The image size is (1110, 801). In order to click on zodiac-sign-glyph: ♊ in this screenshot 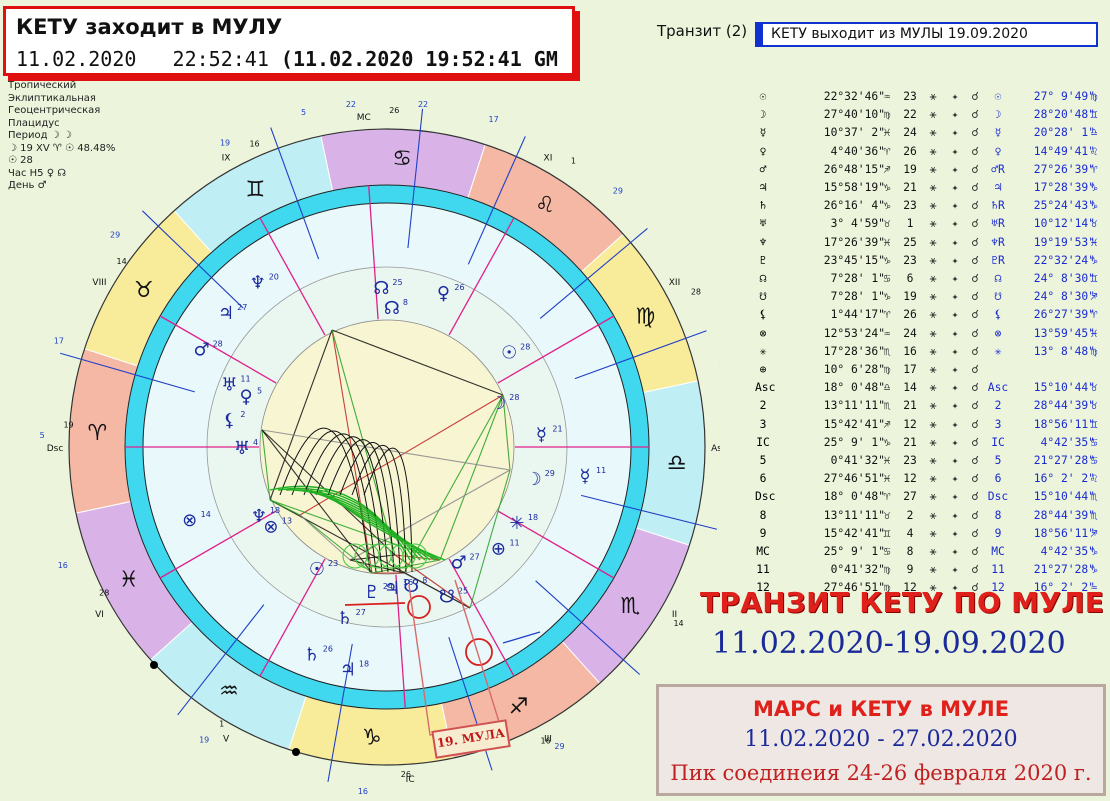, I will do `click(255, 190)`.